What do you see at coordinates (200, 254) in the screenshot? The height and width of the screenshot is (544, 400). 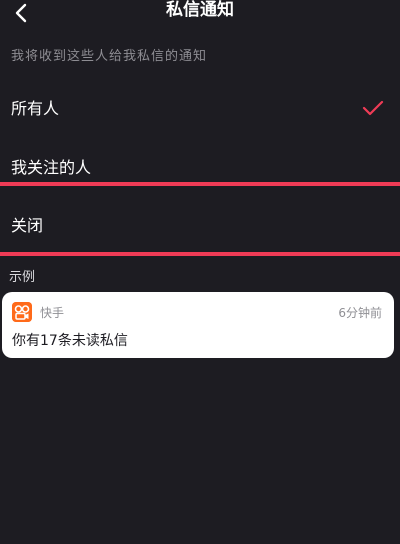 I see `highlight-line-bottom` at bounding box center [200, 254].